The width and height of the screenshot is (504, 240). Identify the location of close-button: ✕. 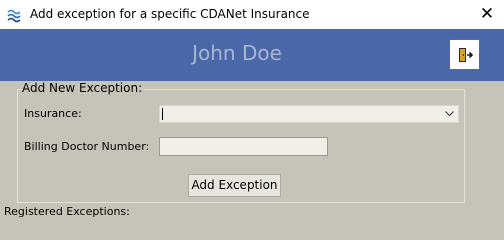
(487, 14).